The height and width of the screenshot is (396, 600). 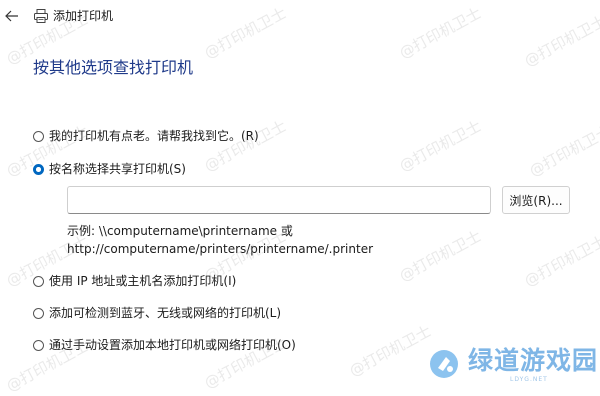 What do you see at coordinates (279, 200) in the screenshot?
I see `shared-printer-name-input` at bounding box center [279, 200].